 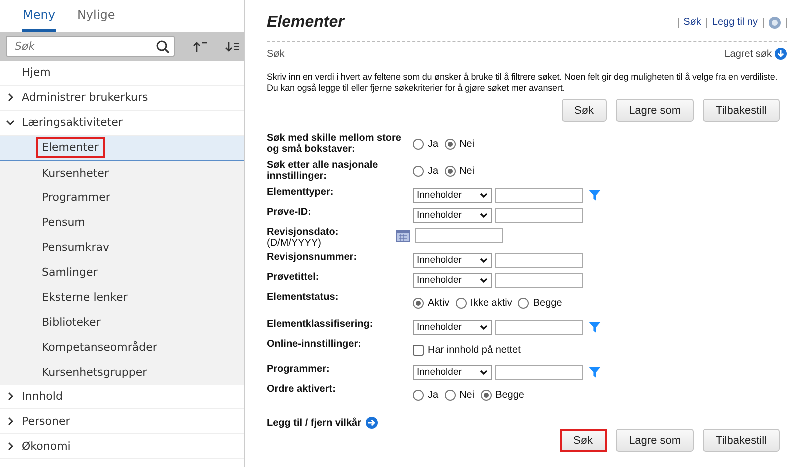 What do you see at coordinates (122, 372) in the screenshot?
I see `menu-item: Kursenhetsgrupper` at bounding box center [122, 372].